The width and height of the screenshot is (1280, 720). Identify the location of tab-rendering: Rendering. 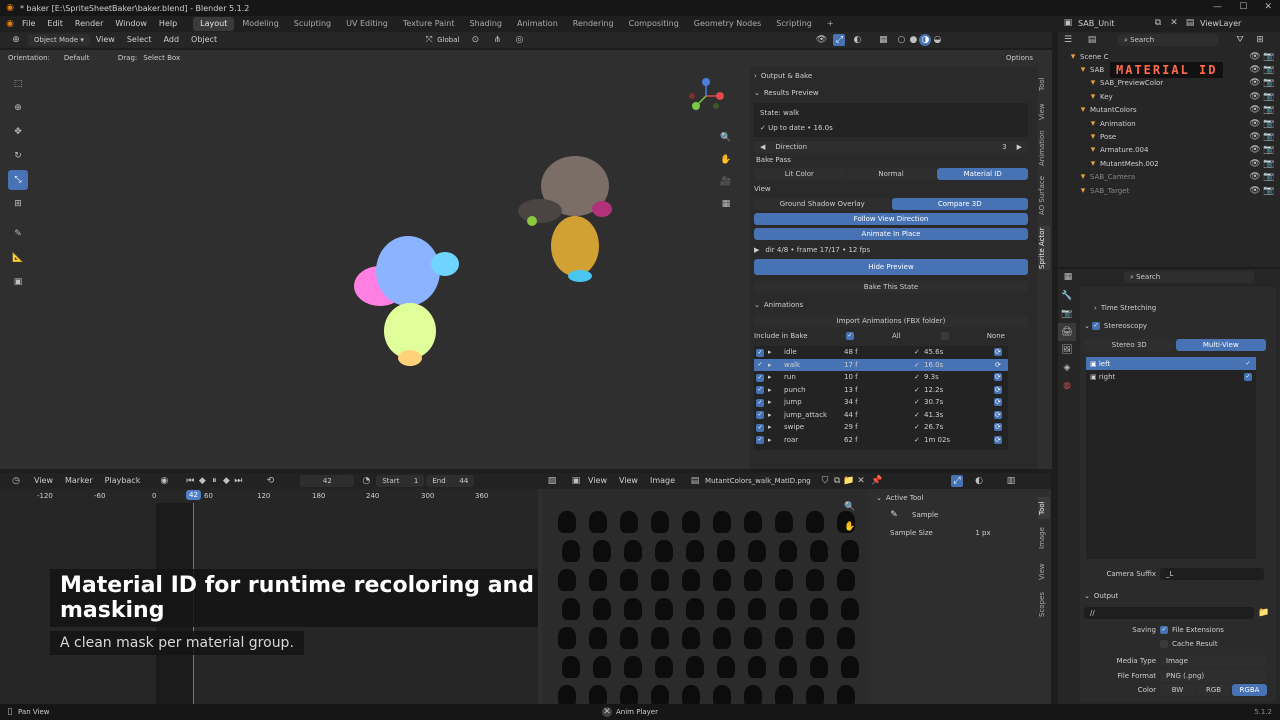
(593, 24).